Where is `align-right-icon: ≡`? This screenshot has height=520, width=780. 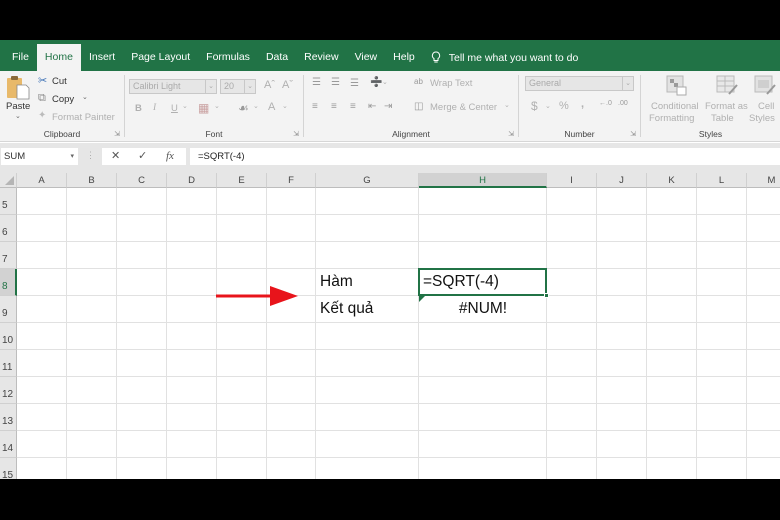
align-right-icon: ≡ is located at coordinates (353, 106).